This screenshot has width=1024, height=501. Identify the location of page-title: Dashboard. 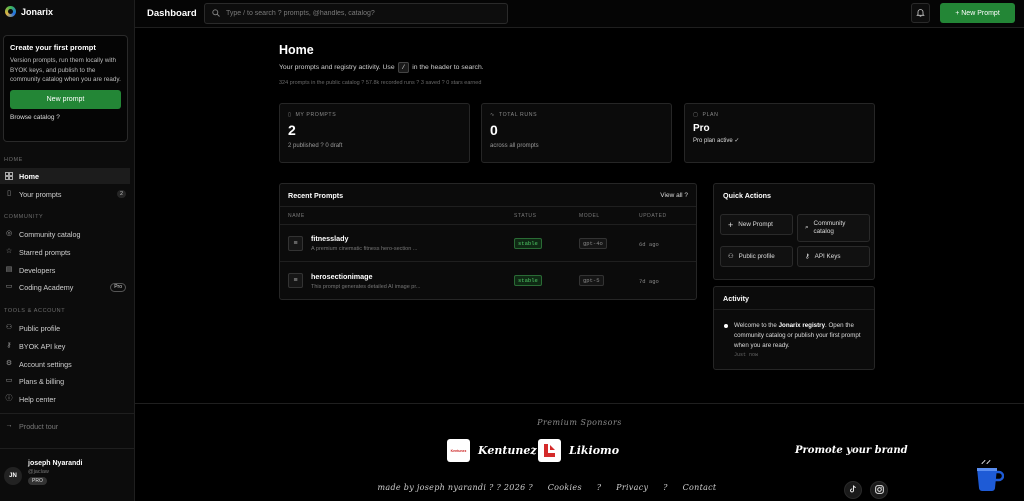
(172, 13).